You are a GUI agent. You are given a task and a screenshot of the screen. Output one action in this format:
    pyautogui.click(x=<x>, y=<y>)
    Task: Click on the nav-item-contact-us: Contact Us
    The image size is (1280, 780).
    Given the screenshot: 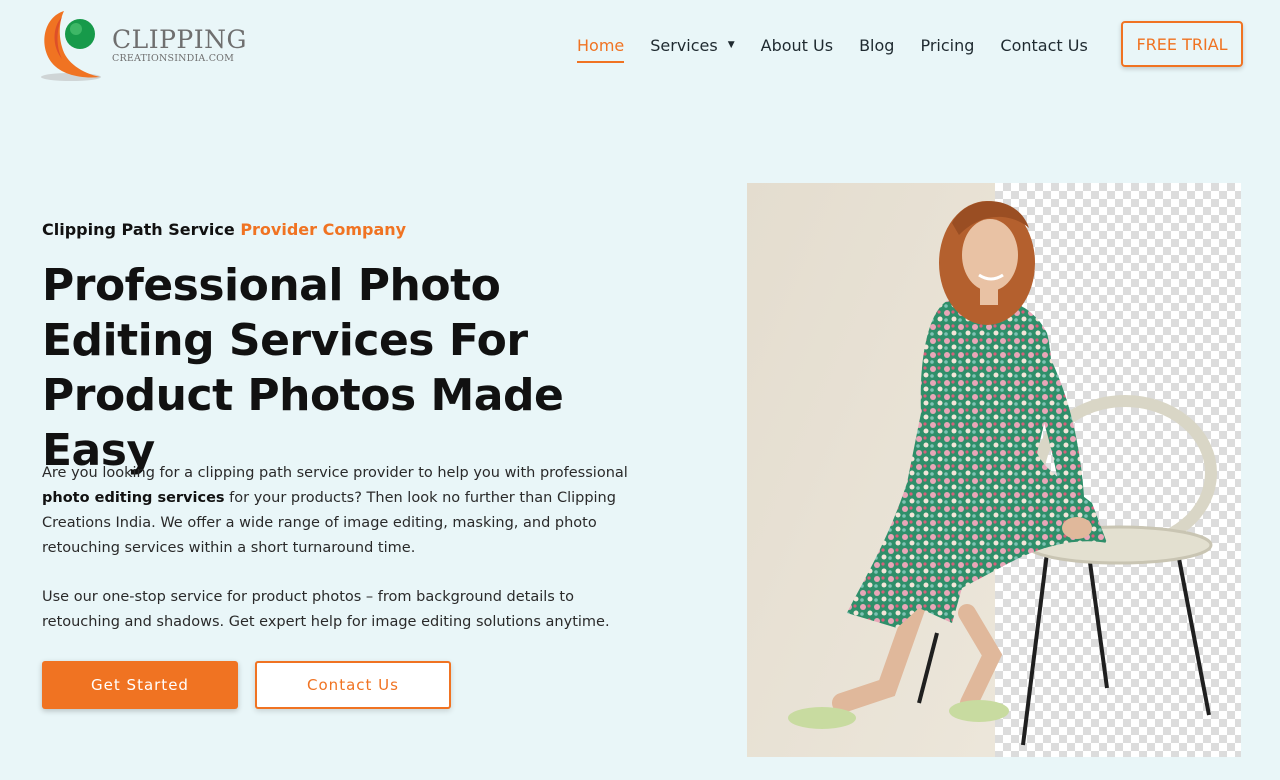 What is the action you would take?
    pyautogui.click(x=1043, y=45)
    